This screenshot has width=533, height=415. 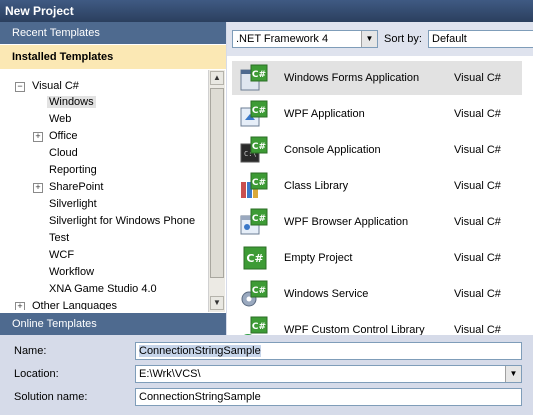 I want to click on tree-item-test: Test, so click(x=59, y=238).